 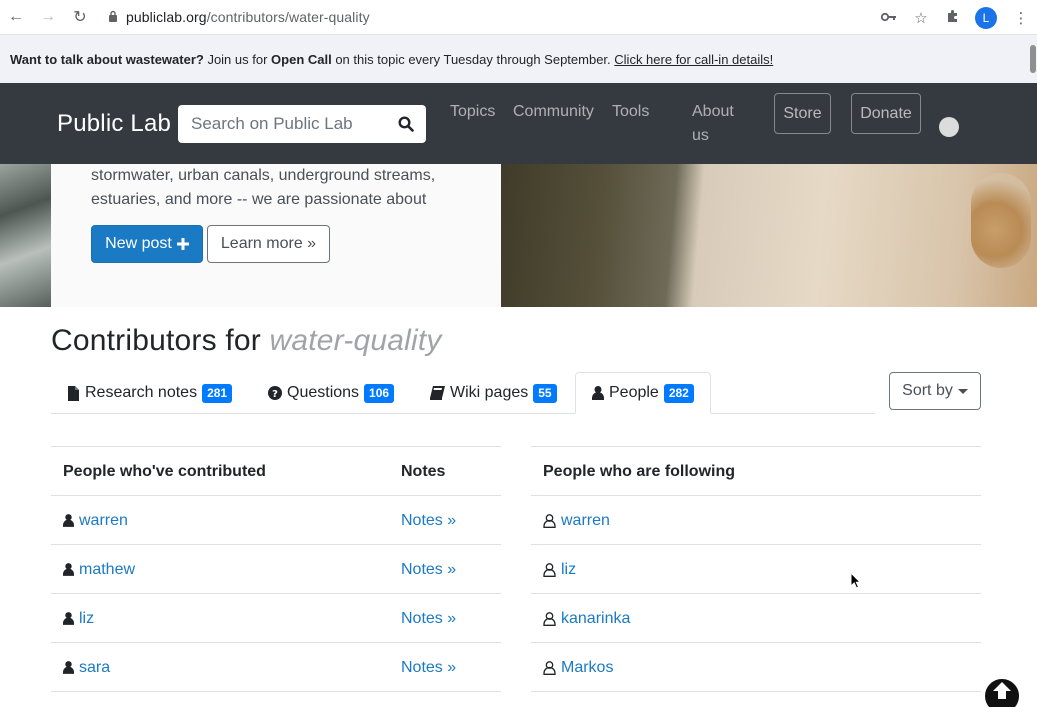 What do you see at coordinates (107, 59) in the screenshot?
I see `banner-lead: Want to talk about wastewater?` at bounding box center [107, 59].